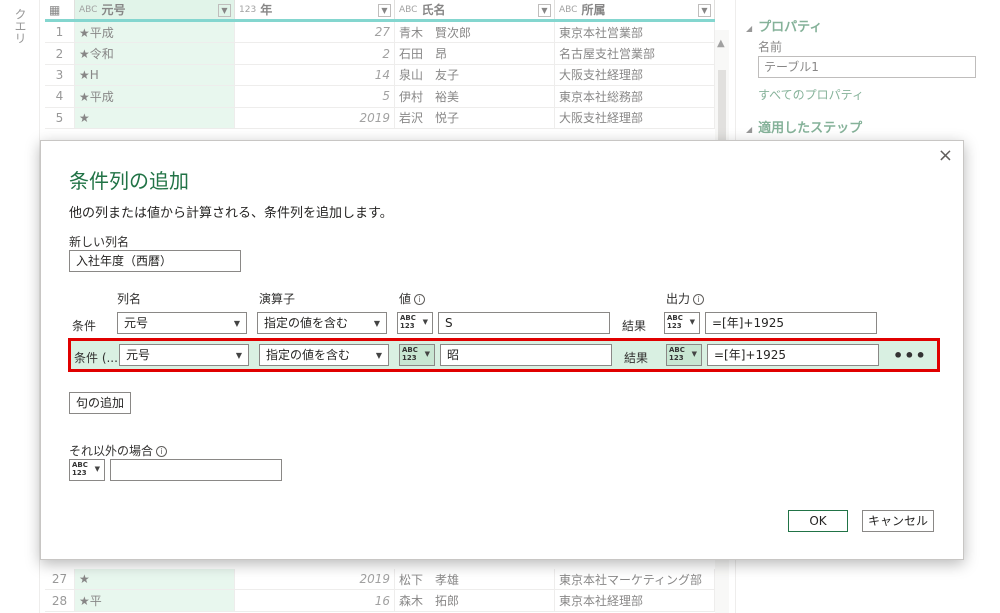 This screenshot has height=613, width=1000. What do you see at coordinates (910, 355) in the screenshot?
I see `more-options-icon: •••` at bounding box center [910, 355].